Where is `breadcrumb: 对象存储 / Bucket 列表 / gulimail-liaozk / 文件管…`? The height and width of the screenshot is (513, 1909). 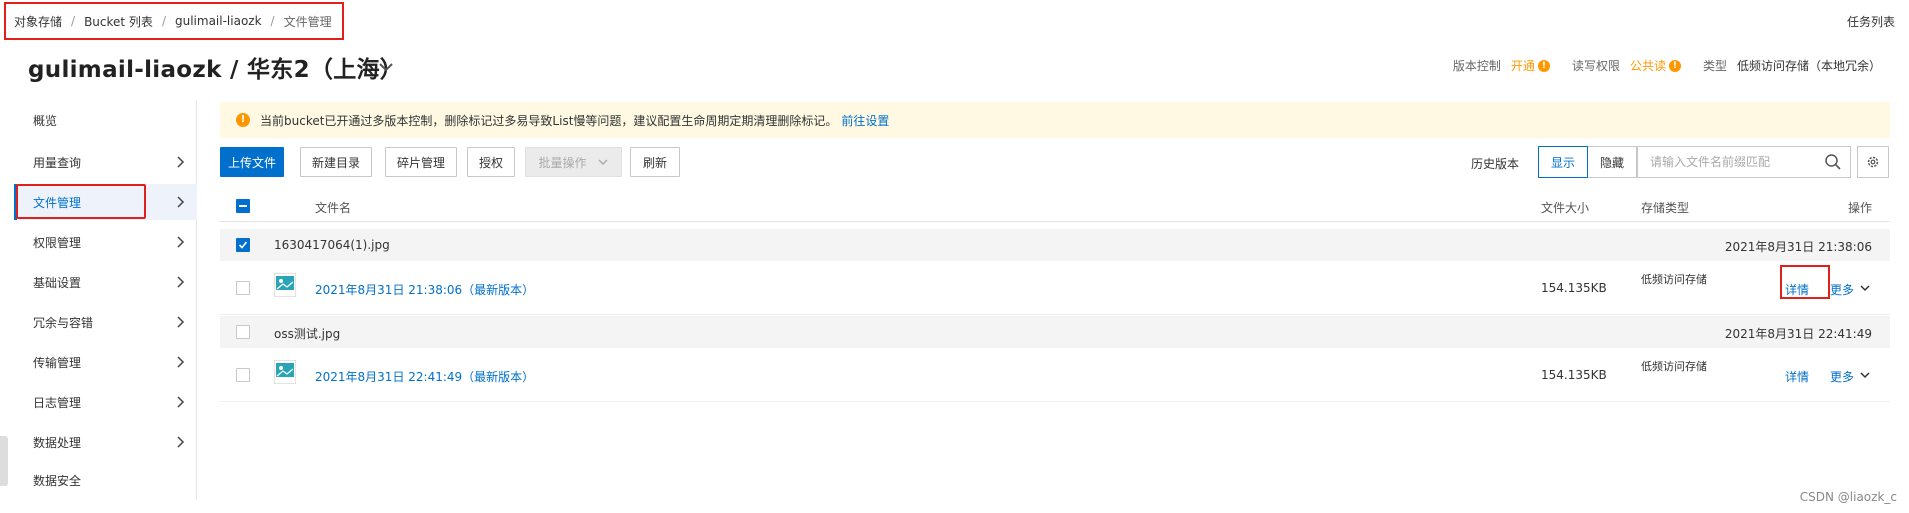 breadcrumb: 对象存储 / Bucket 列表 / gulimail-liaozk / 文件管… is located at coordinates (174, 21).